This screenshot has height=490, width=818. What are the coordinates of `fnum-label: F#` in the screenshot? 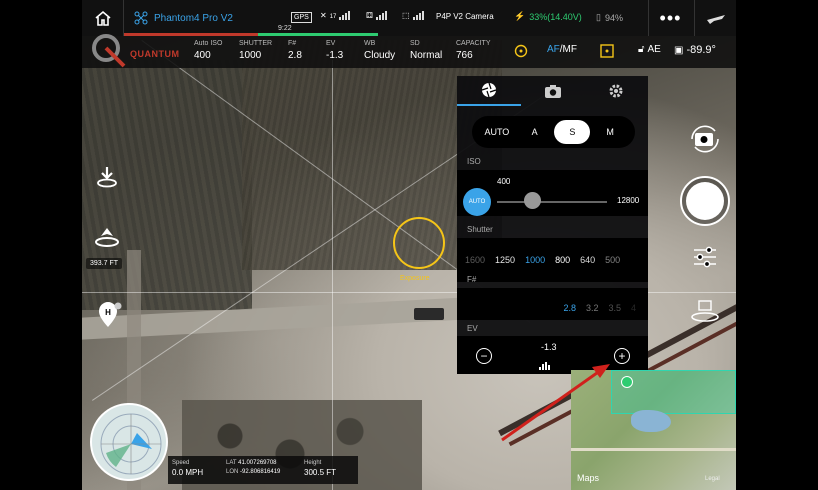 It's located at (472, 279).